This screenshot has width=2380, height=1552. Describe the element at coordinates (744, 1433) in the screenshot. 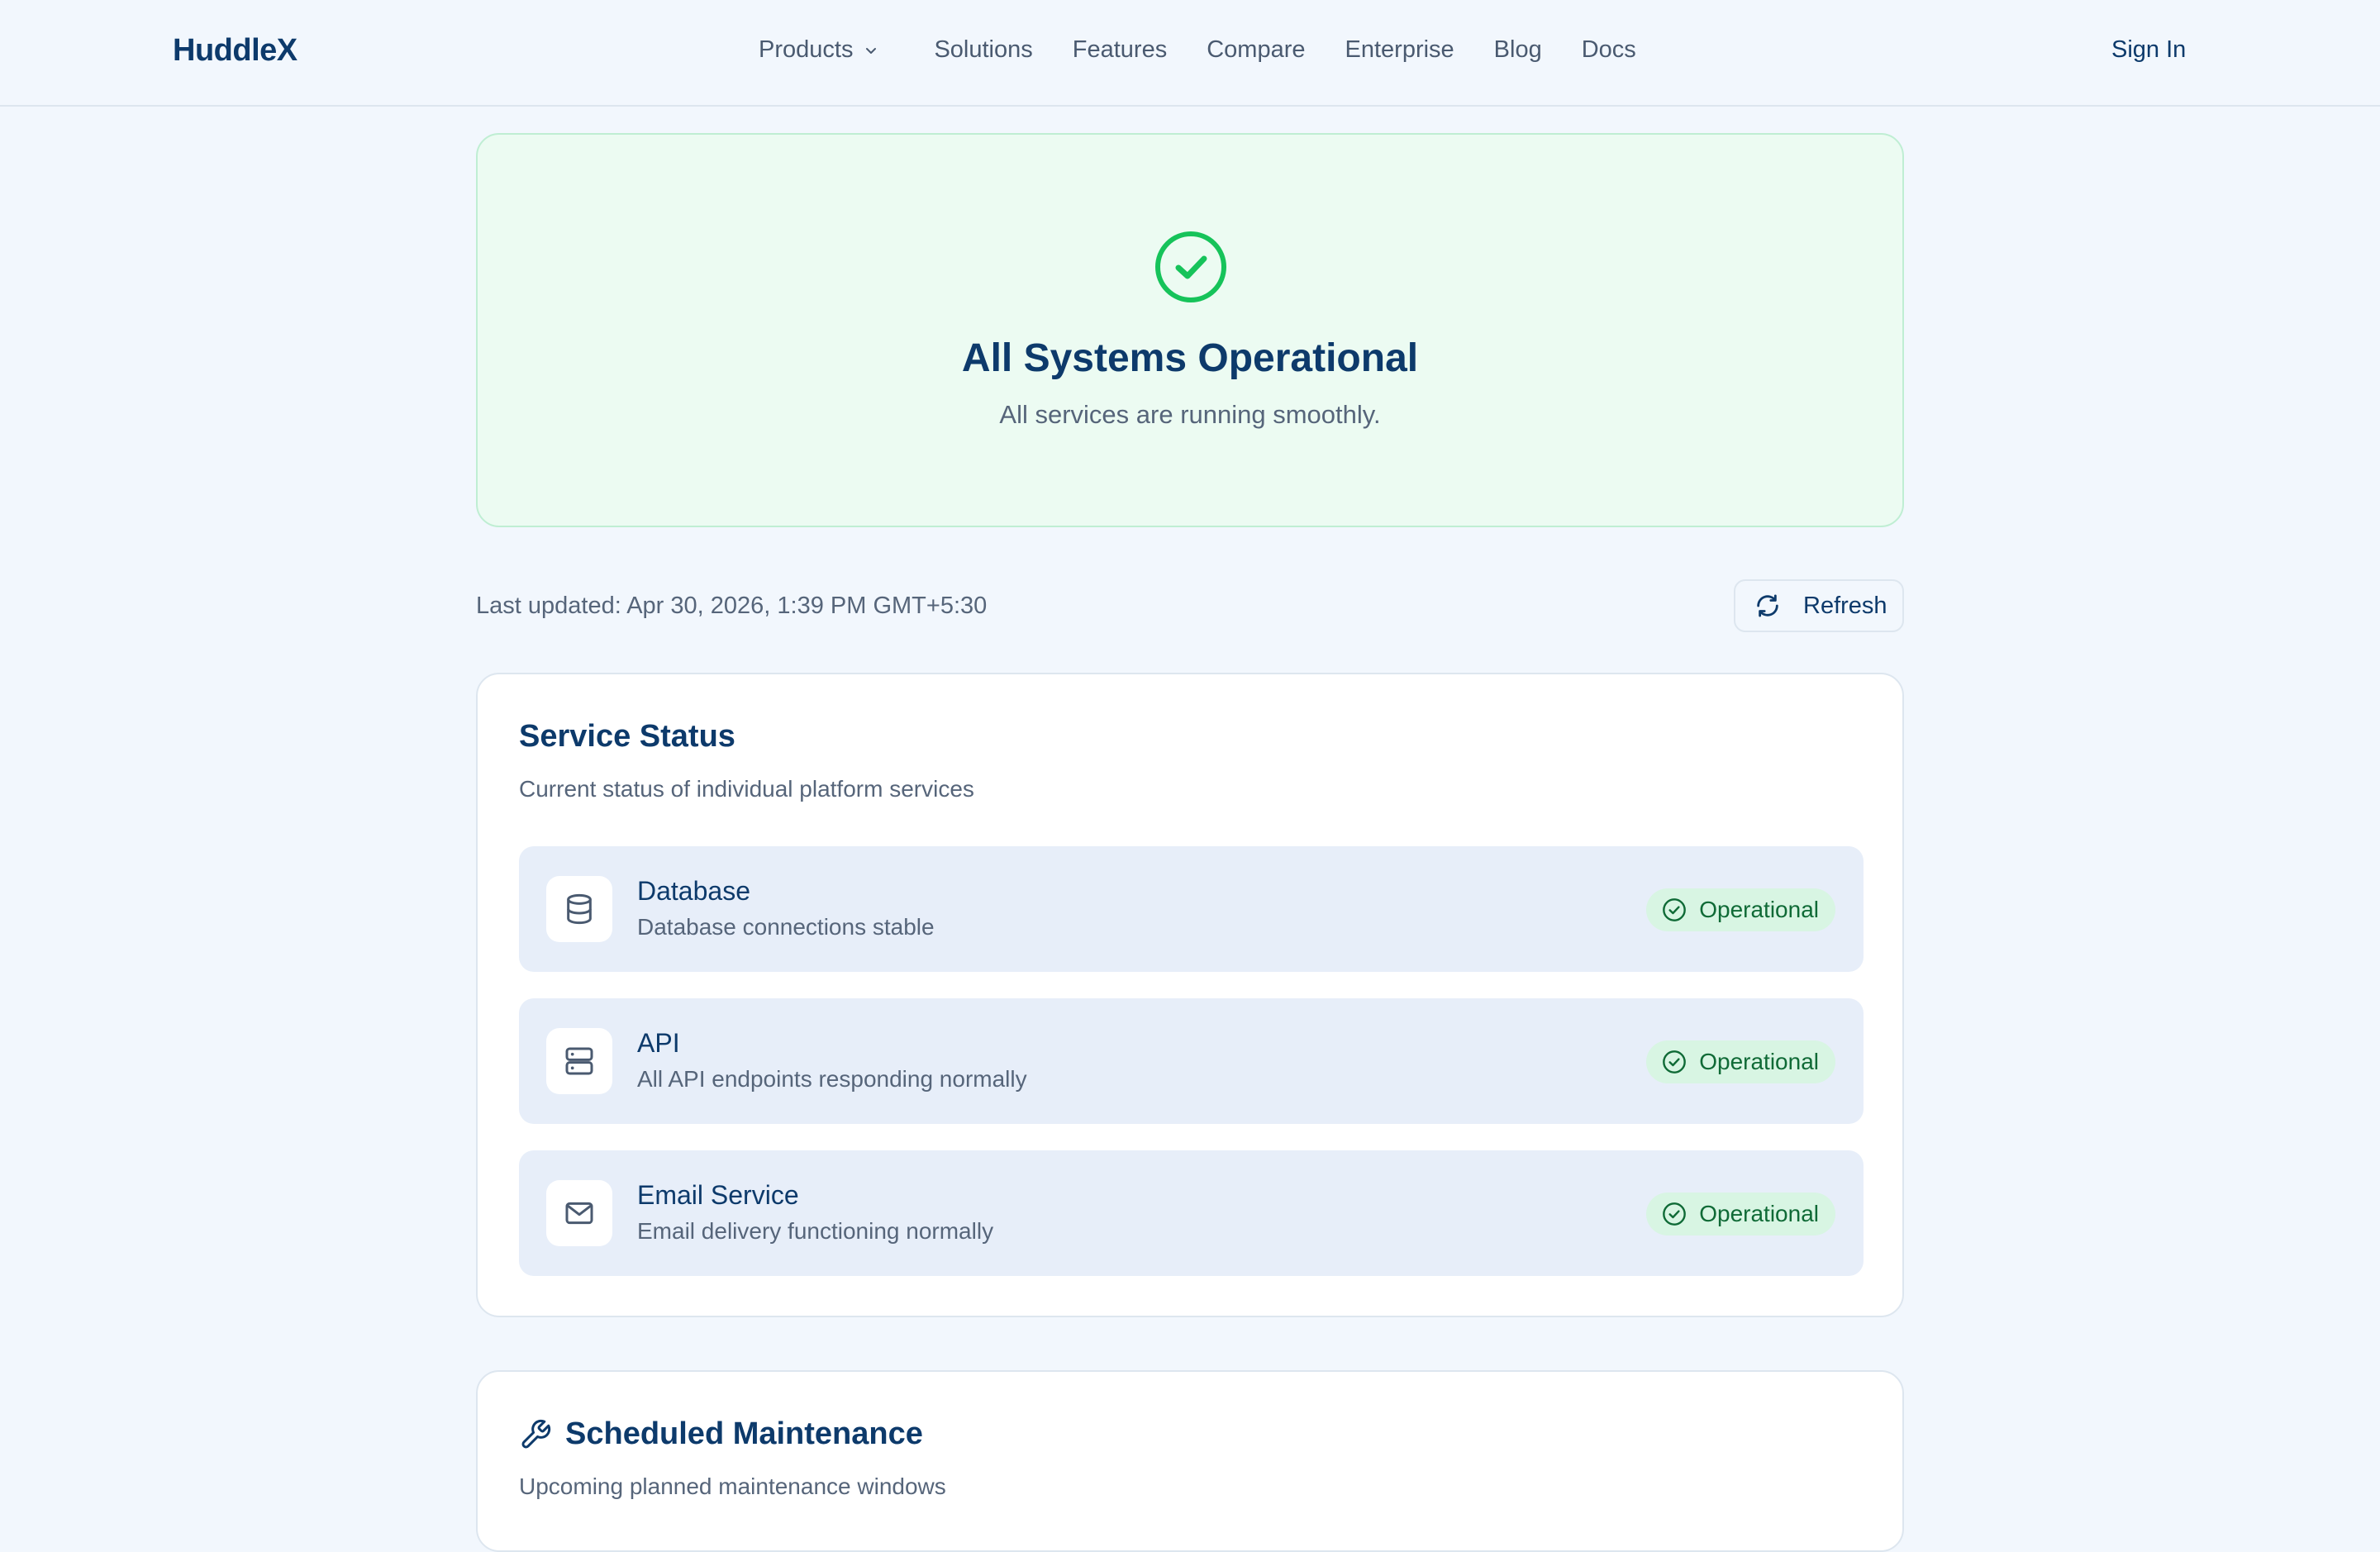

I see `maintenance-title: Scheduled Maintenance` at that location.